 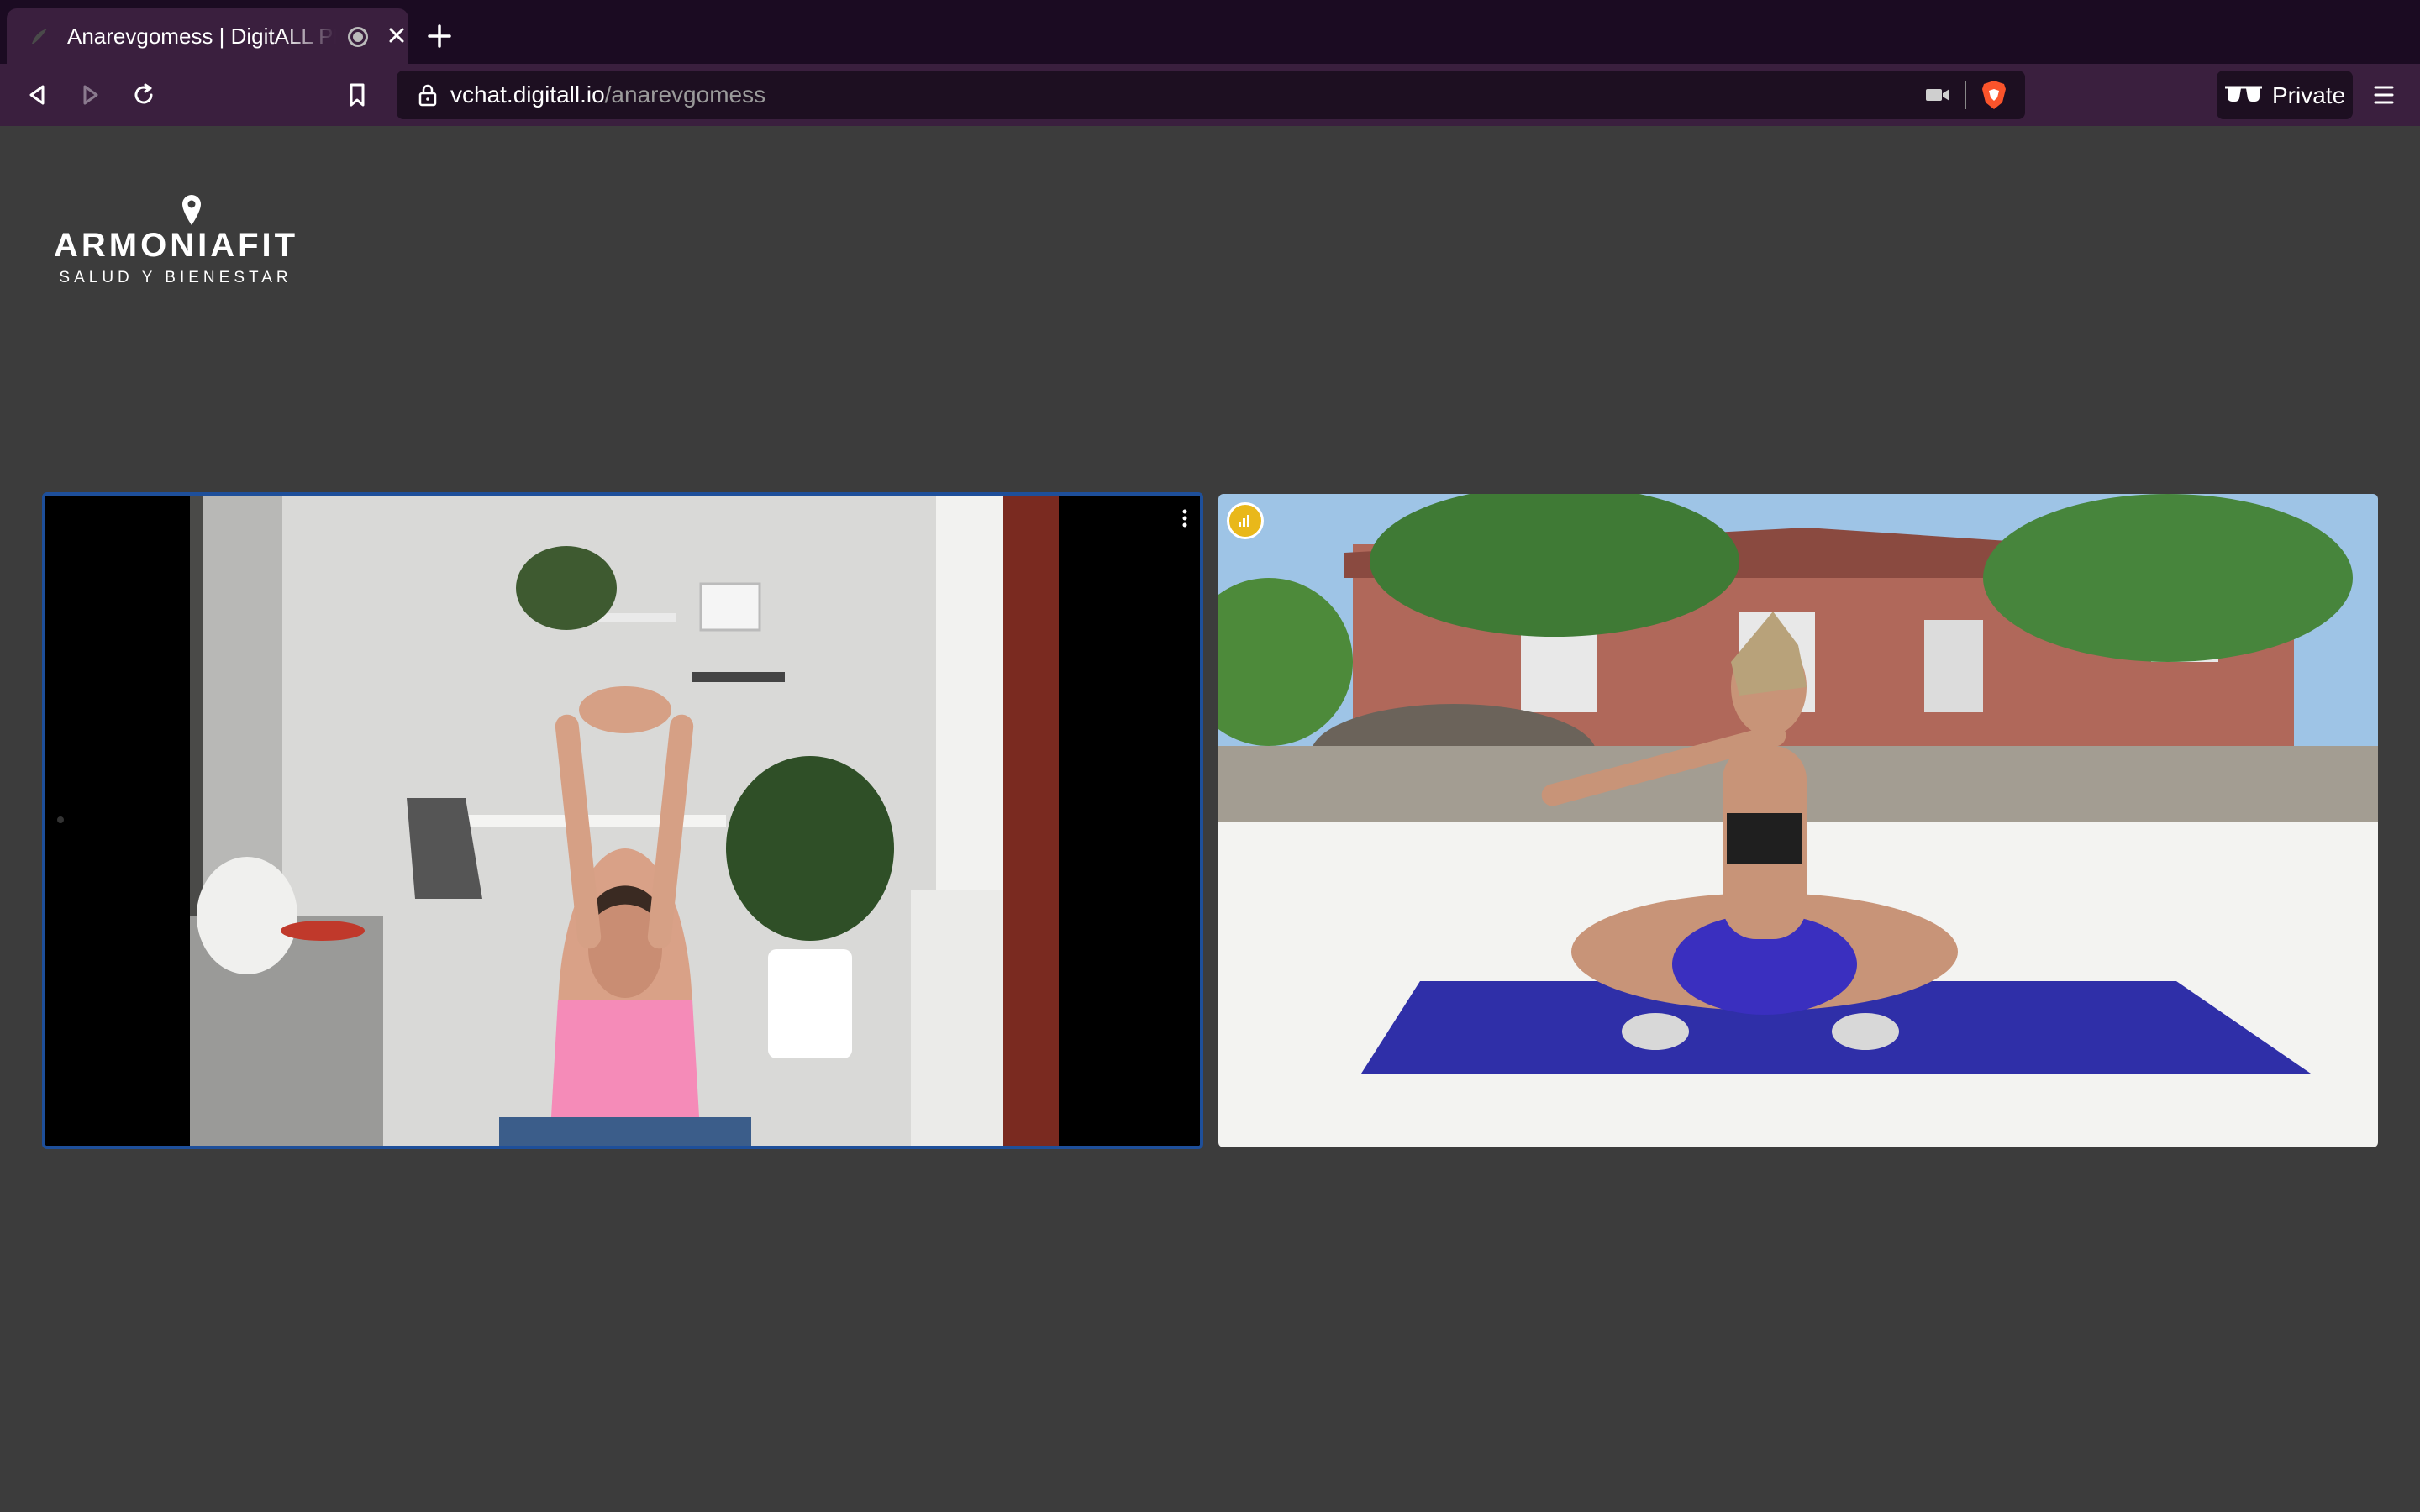 What do you see at coordinates (191, 210) in the screenshot?
I see `location-pin-icon` at bounding box center [191, 210].